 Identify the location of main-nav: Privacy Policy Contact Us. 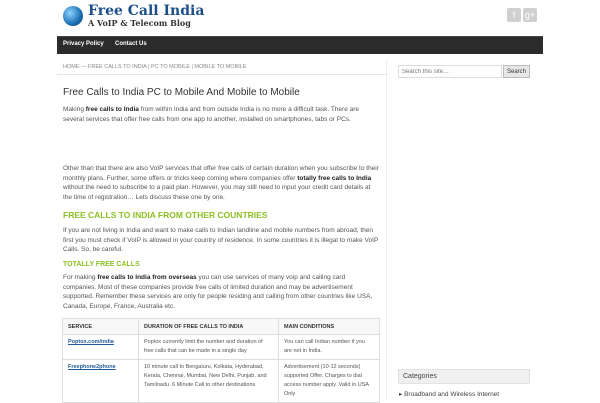
(300, 45).